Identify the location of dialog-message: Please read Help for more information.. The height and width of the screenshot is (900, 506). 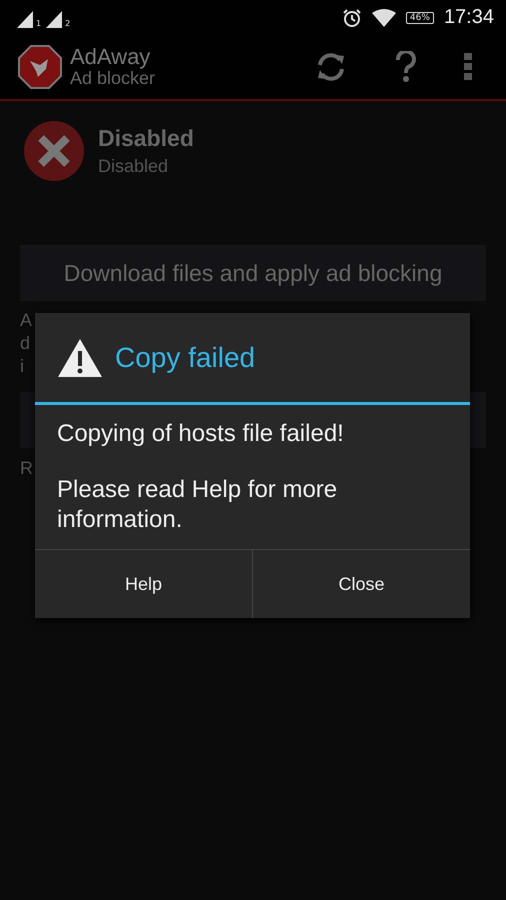
(197, 505).